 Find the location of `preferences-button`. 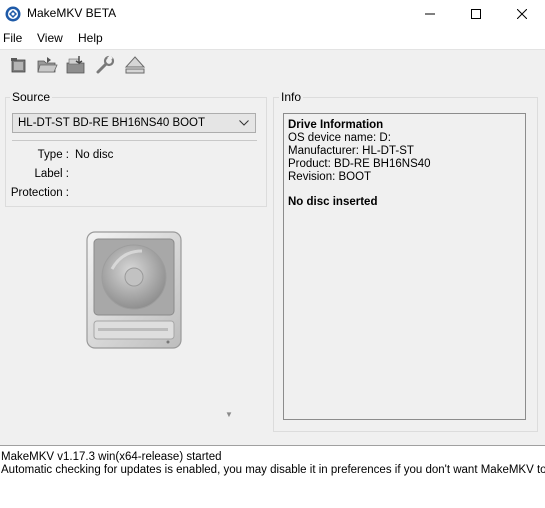

preferences-button is located at coordinates (105, 65).